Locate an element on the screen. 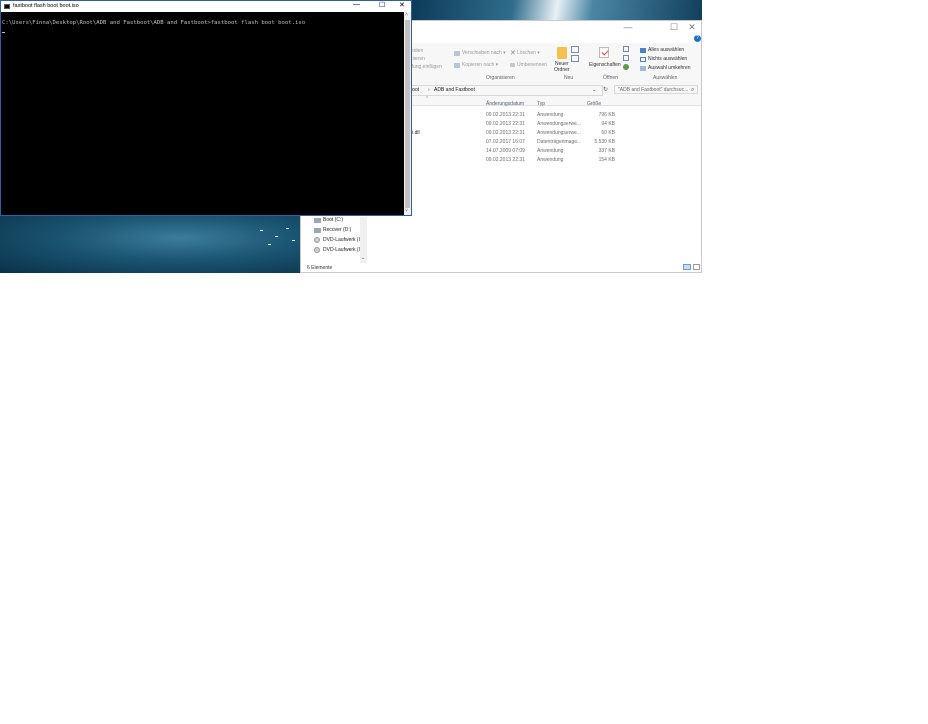  open-icon is located at coordinates (626, 49).